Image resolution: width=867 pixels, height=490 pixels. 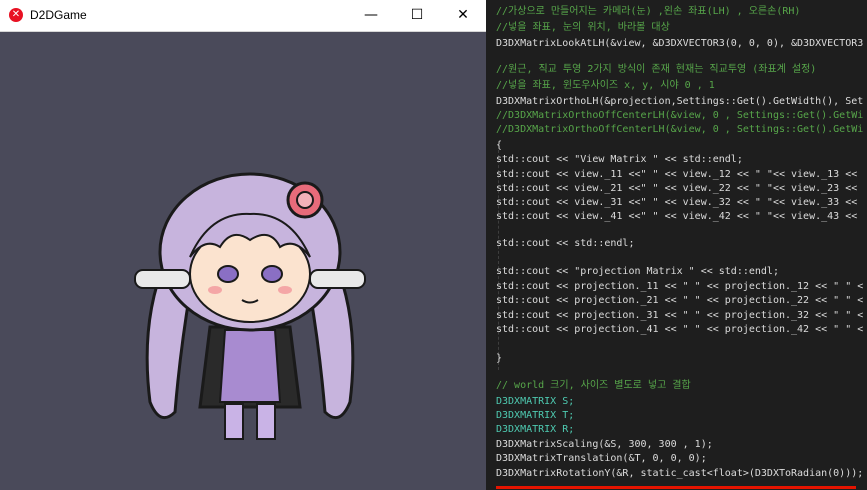 I want to click on maximize-button: ☐, so click(x=417, y=15).